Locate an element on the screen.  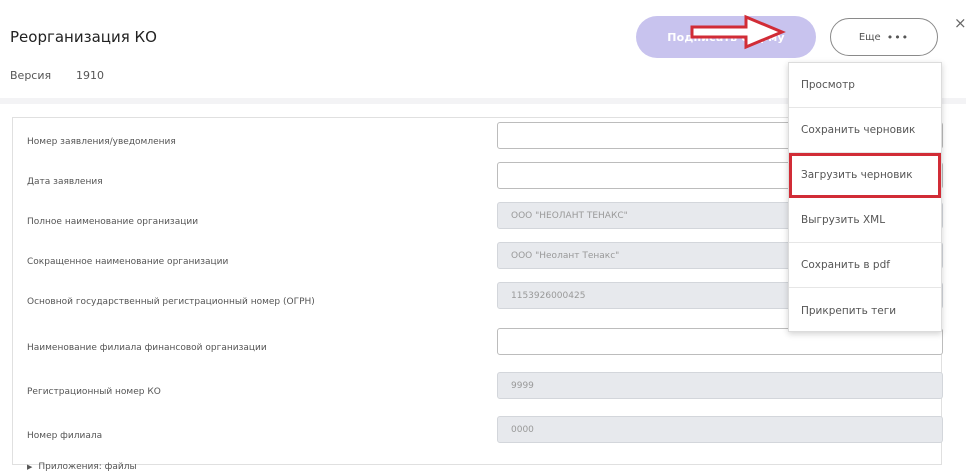
menu-item-save-pdf: Сохранить в pdf is located at coordinates (865, 265).